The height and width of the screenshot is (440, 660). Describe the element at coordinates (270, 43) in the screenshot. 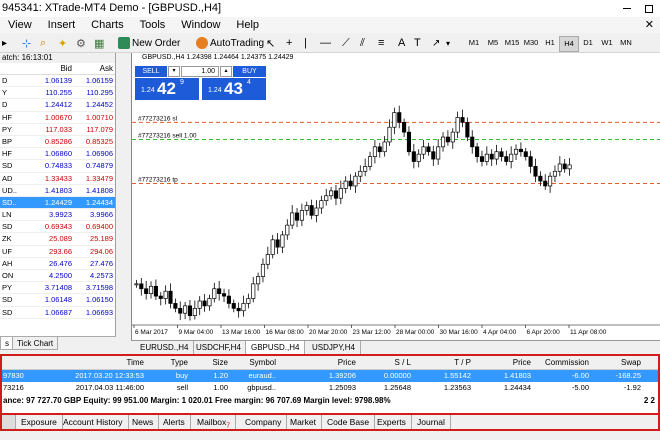

I see `cursor-icon: ↖` at that location.